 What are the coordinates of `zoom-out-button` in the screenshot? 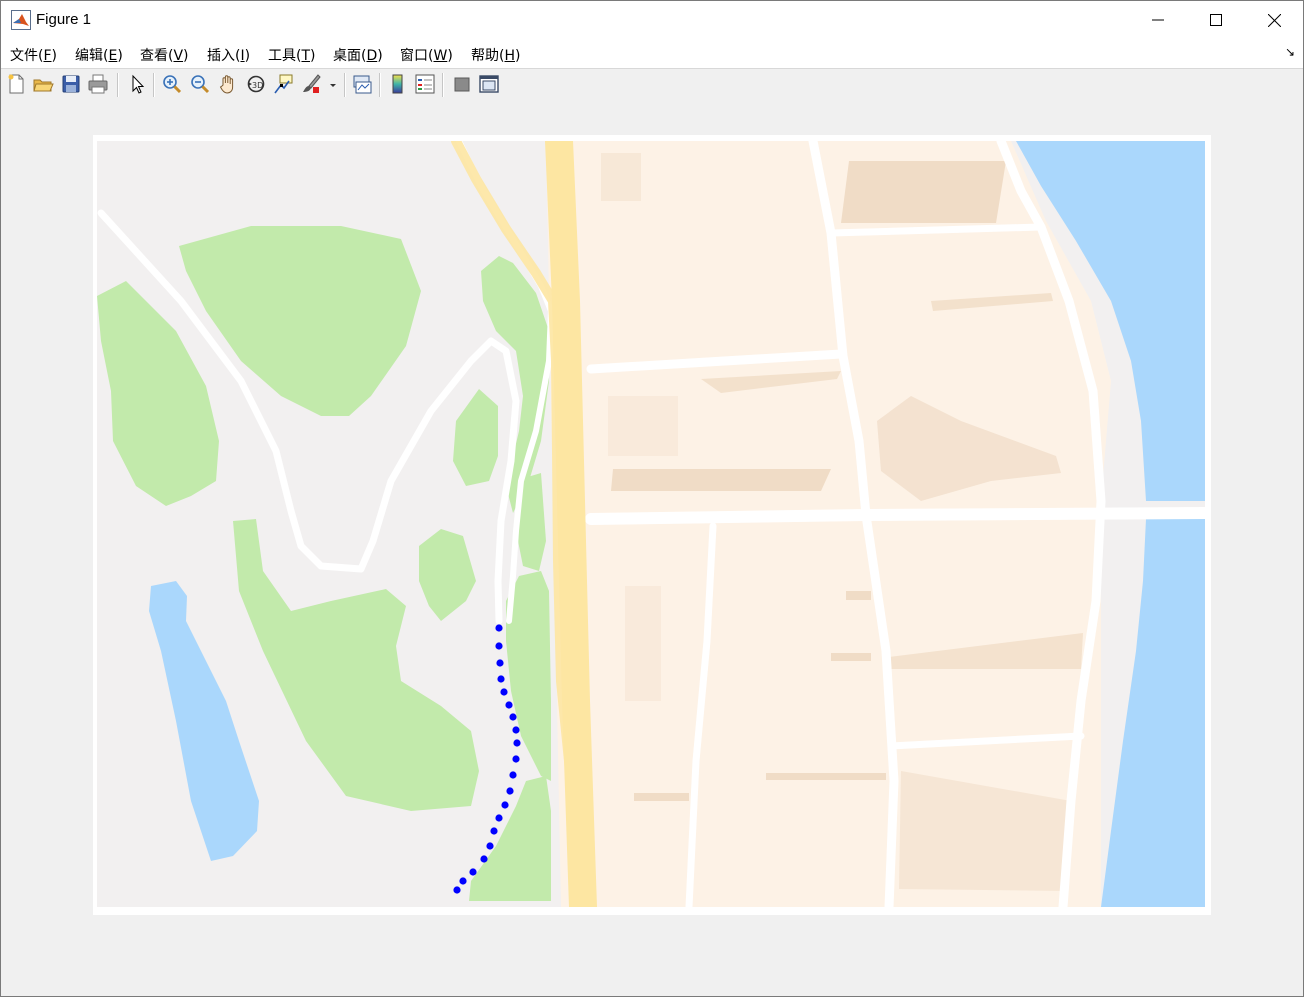 It's located at (200, 84).